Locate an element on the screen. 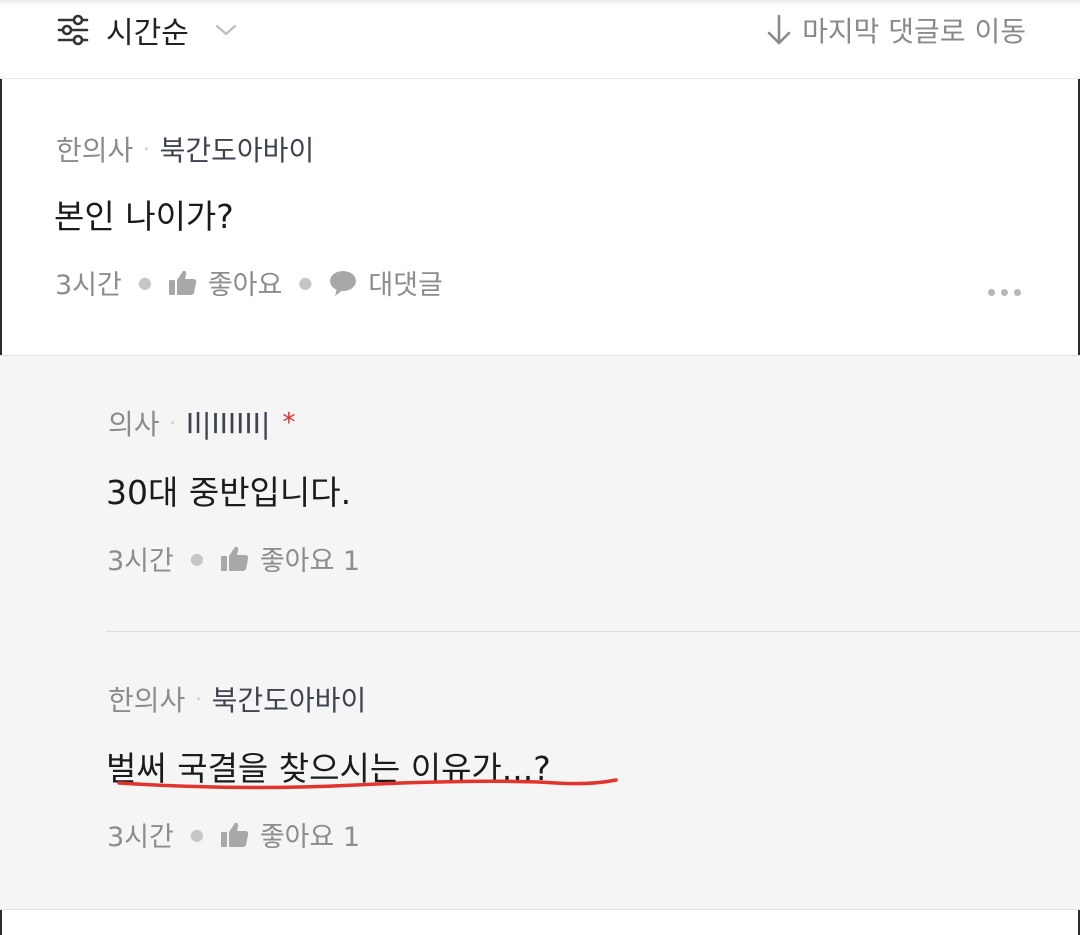  filter-sliders-icon is located at coordinates (73, 30).